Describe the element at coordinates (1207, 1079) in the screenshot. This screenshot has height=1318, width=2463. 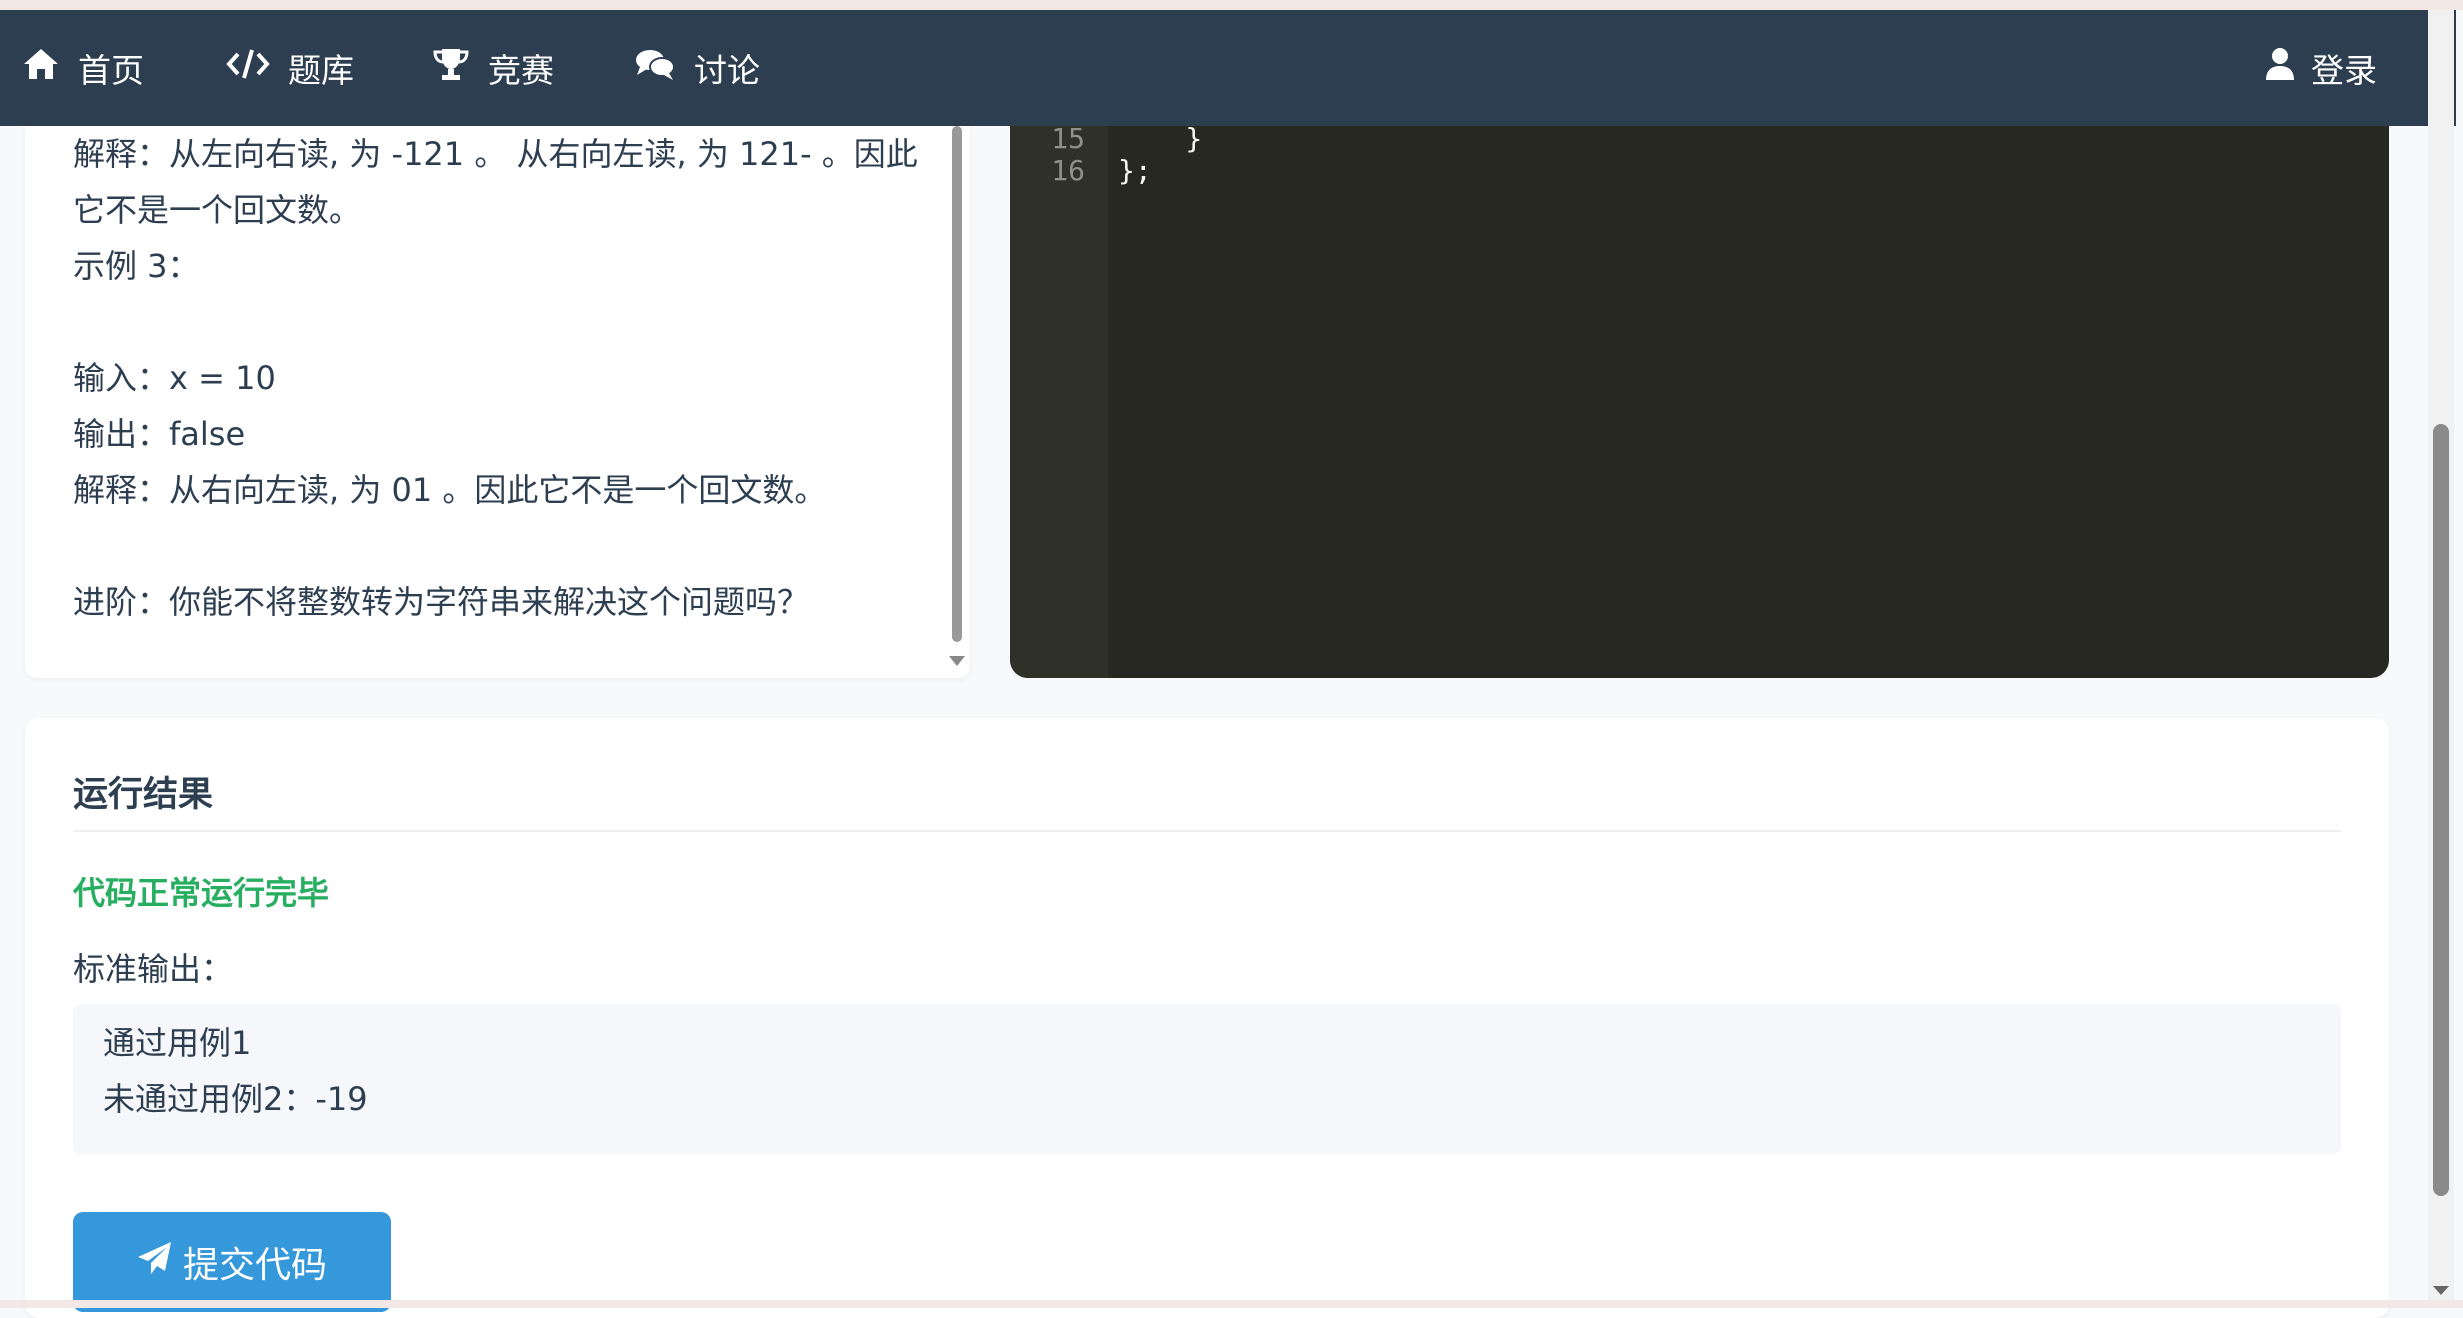
I see `stdout-box: 通过用例1 未通过用例2：-19` at that location.